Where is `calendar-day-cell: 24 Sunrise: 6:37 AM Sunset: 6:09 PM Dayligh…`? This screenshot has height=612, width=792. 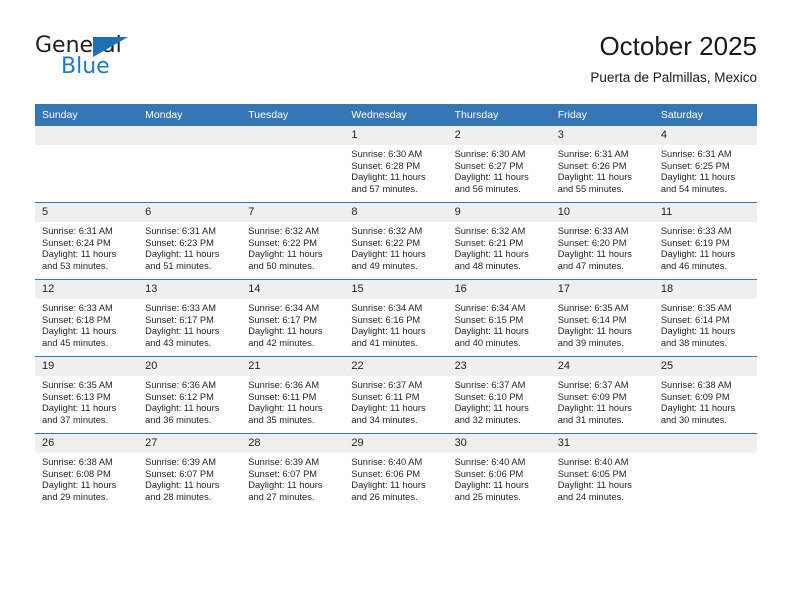
calendar-day-cell: 24 Sunrise: 6:37 AM Sunset: 6:09 PM Dayligh… is located at coordinates (602, 395).